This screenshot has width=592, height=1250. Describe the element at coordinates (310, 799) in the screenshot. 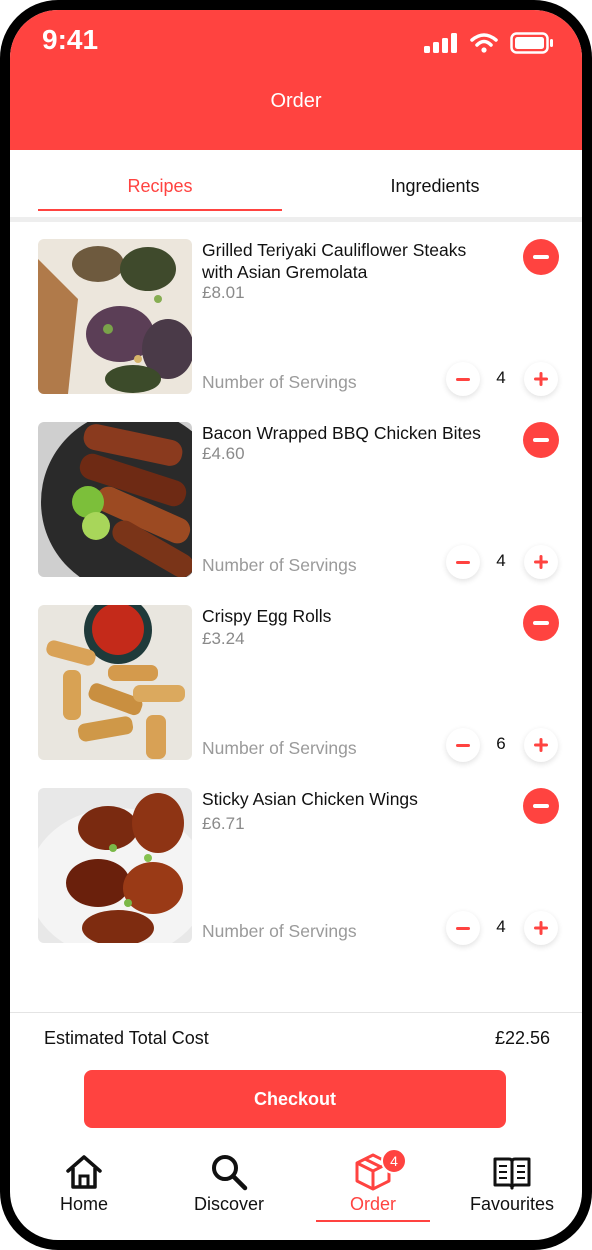

I see `recipe-name: Sticky Asian Chicken Wings` at that location.